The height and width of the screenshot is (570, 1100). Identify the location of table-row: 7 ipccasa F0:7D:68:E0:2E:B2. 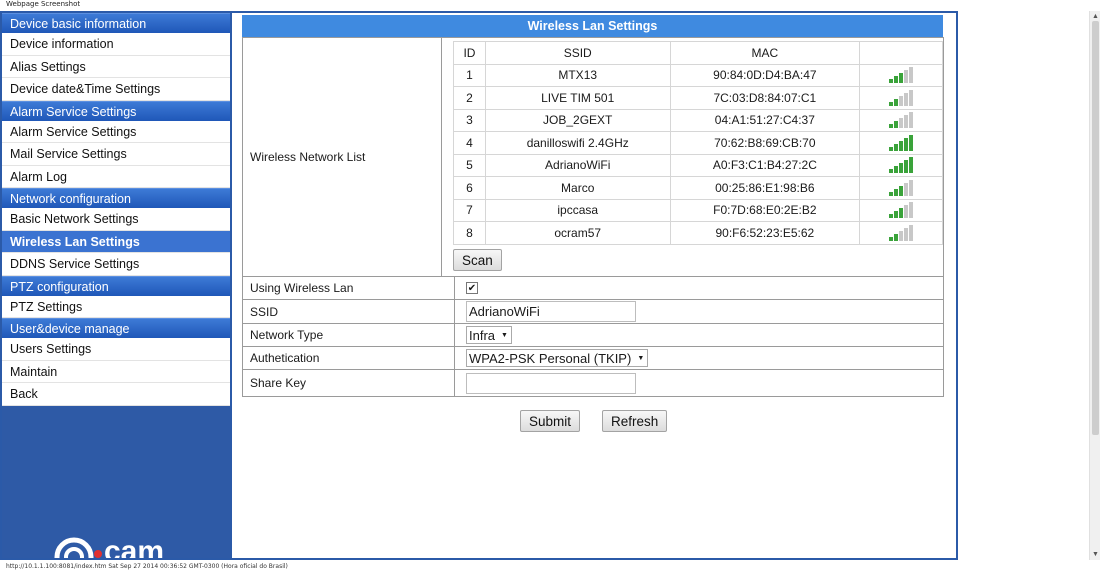
(698, 210).